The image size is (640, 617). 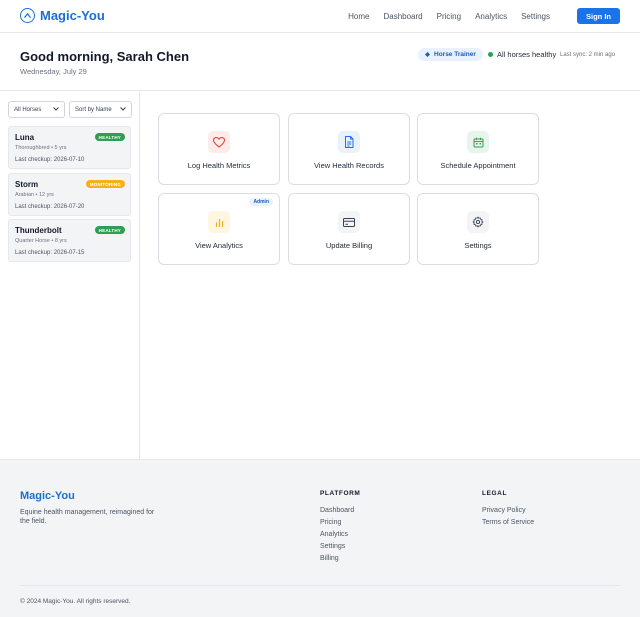 I want to click on action-card-log-health-metrics: Log Health Metrics, so click(x=219, y=149).